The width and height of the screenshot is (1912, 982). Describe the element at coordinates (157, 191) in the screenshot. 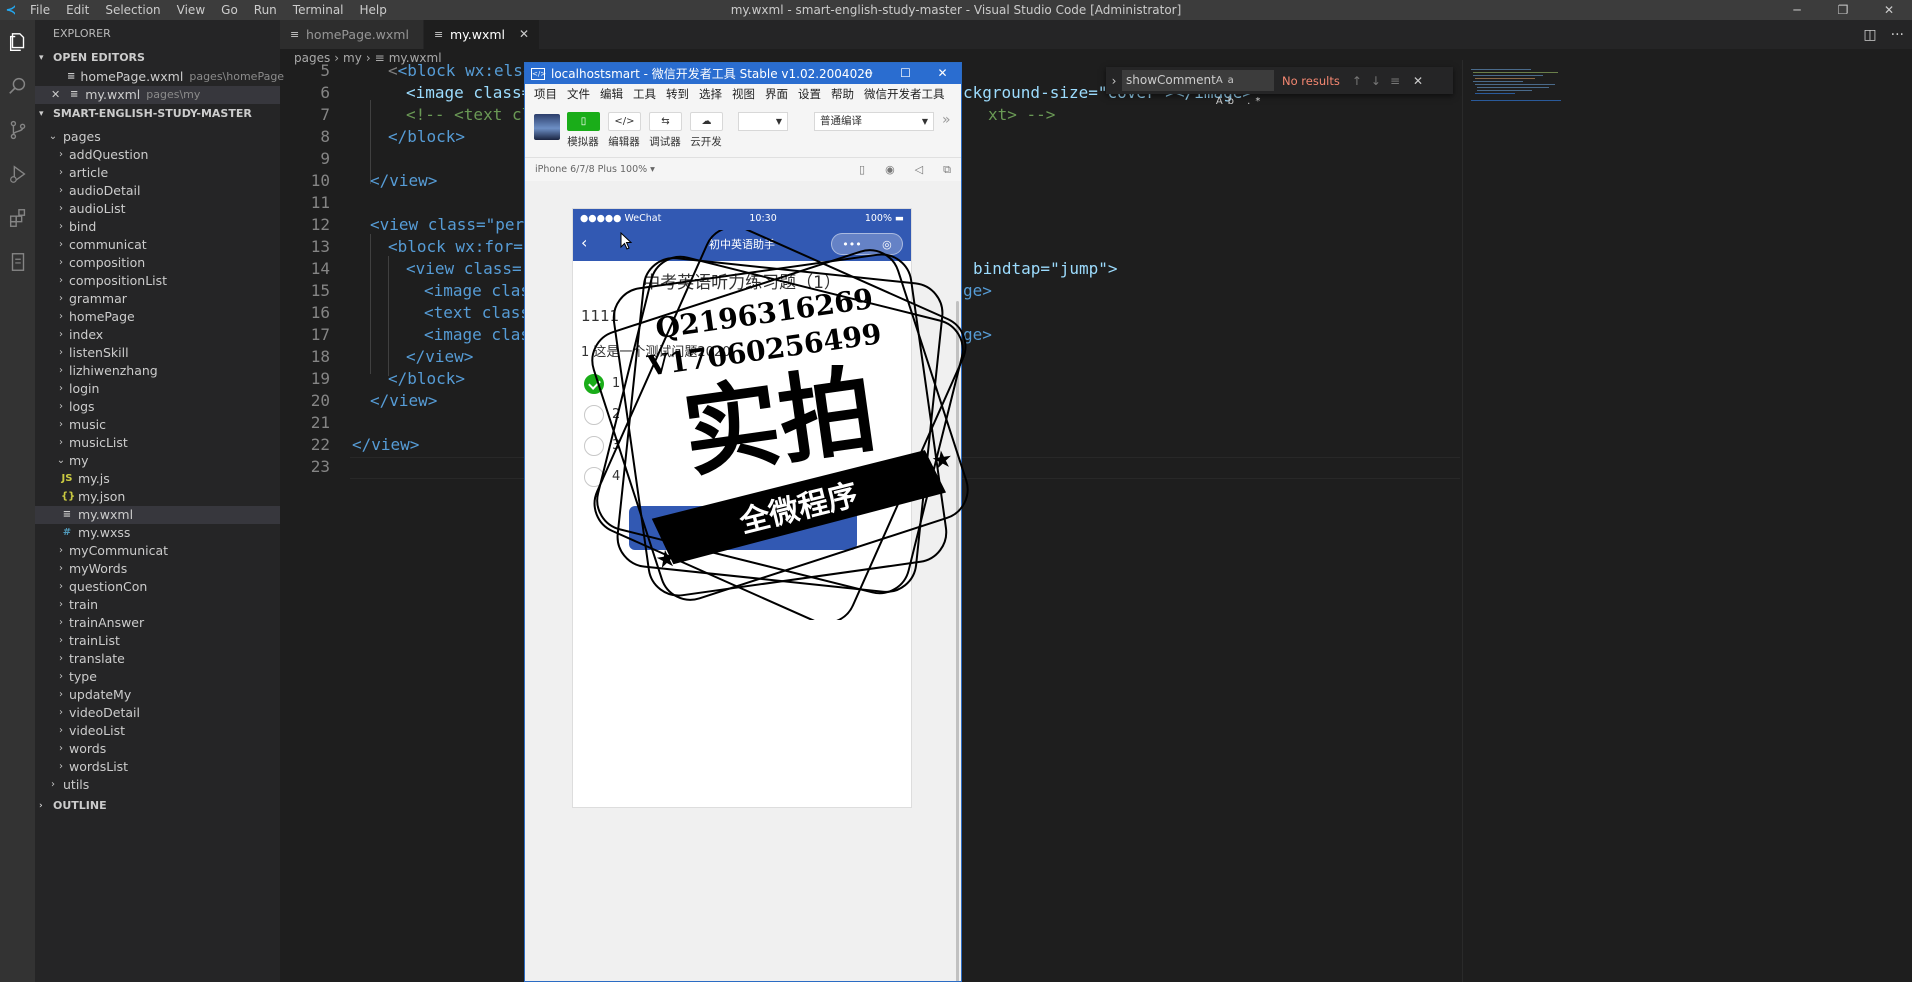

I see `folder-item: › audioDetail` at that location.